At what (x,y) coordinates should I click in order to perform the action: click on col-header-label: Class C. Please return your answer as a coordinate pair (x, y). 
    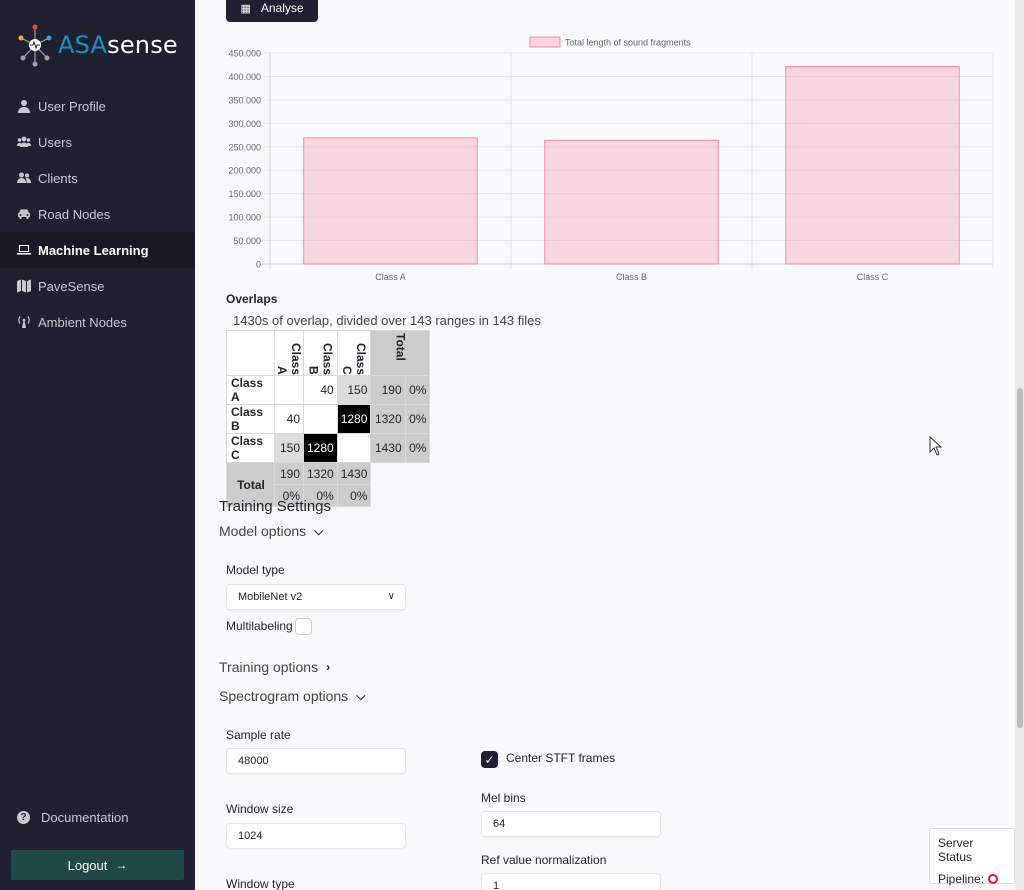
    Looking at the image, I should click on (354, 358).